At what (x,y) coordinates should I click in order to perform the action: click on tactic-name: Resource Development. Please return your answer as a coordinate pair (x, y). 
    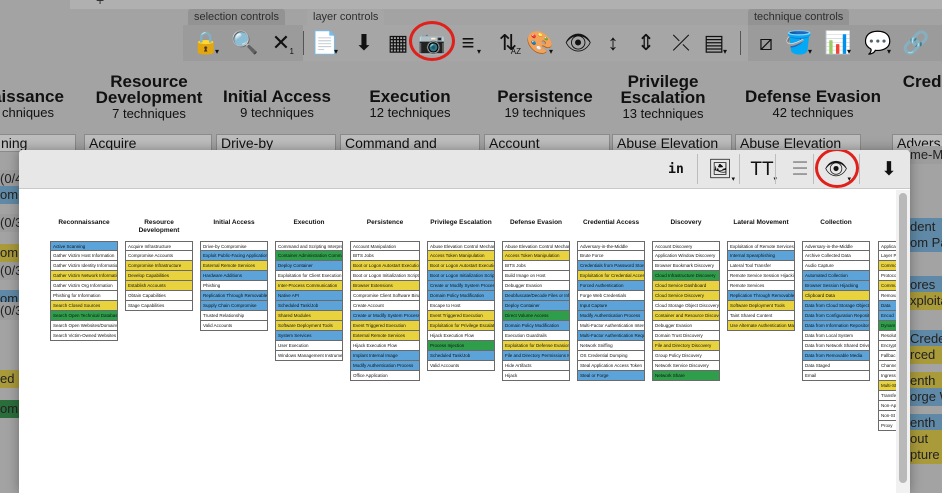
    Looking at the image, I should click on (149, 90).